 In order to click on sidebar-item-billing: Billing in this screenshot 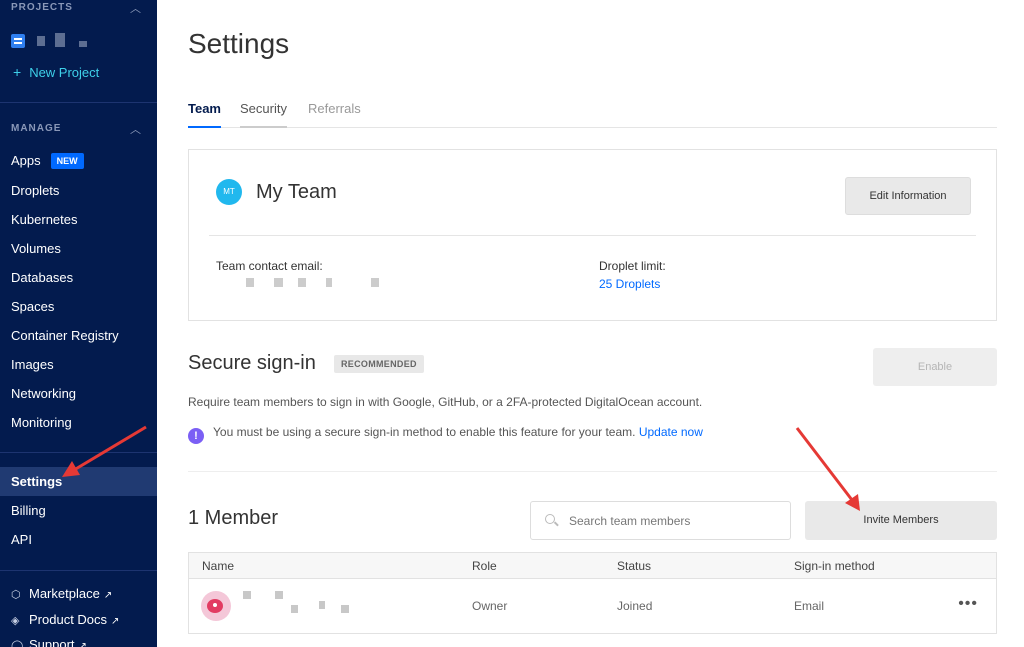, I will do `click(28, 510)`.